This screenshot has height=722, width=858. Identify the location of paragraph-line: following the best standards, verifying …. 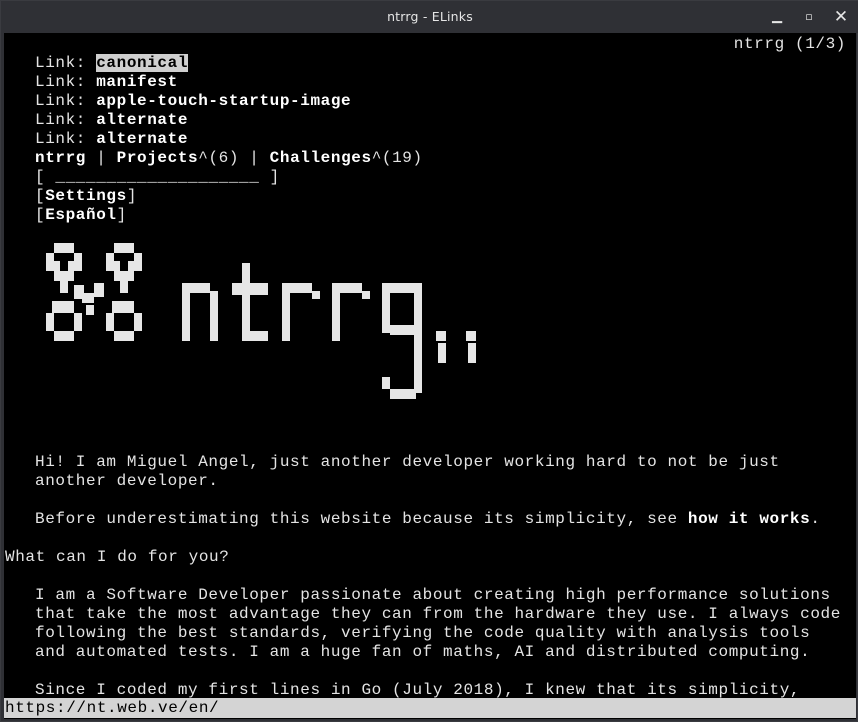
(423, 633).